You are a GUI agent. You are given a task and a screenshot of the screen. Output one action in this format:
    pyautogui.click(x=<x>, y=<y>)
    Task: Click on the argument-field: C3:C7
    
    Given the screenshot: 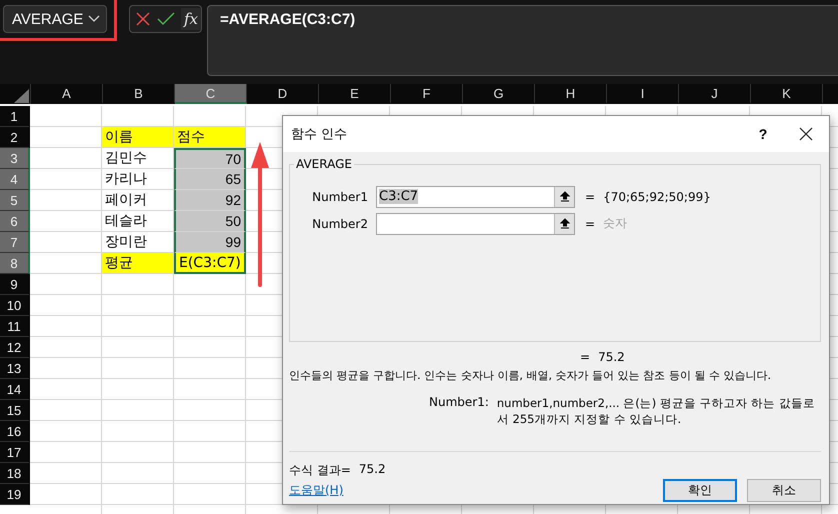 What is the action you would take?
    pyautogui.click(x=475, y=197)
    